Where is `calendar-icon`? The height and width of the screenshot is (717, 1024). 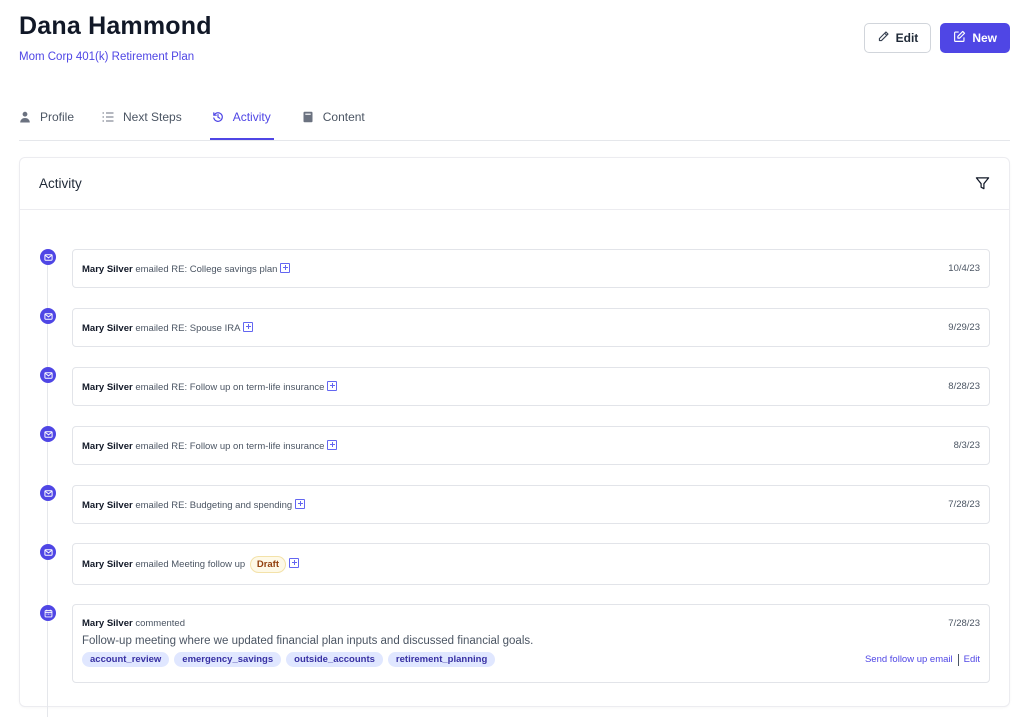 calendar-icon is located at coordinates (48, 613).